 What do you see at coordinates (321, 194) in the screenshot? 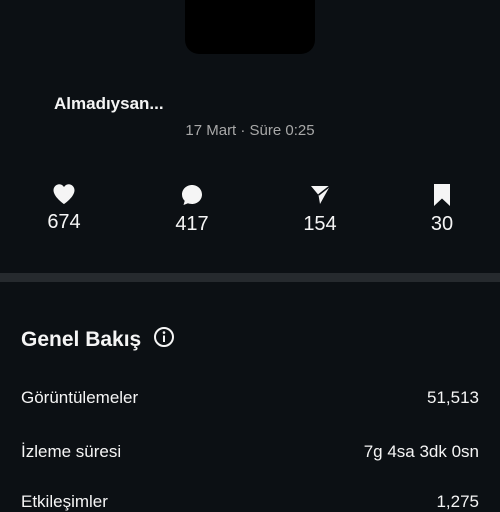
I see `share-icon` at bounding box center [321, 194].